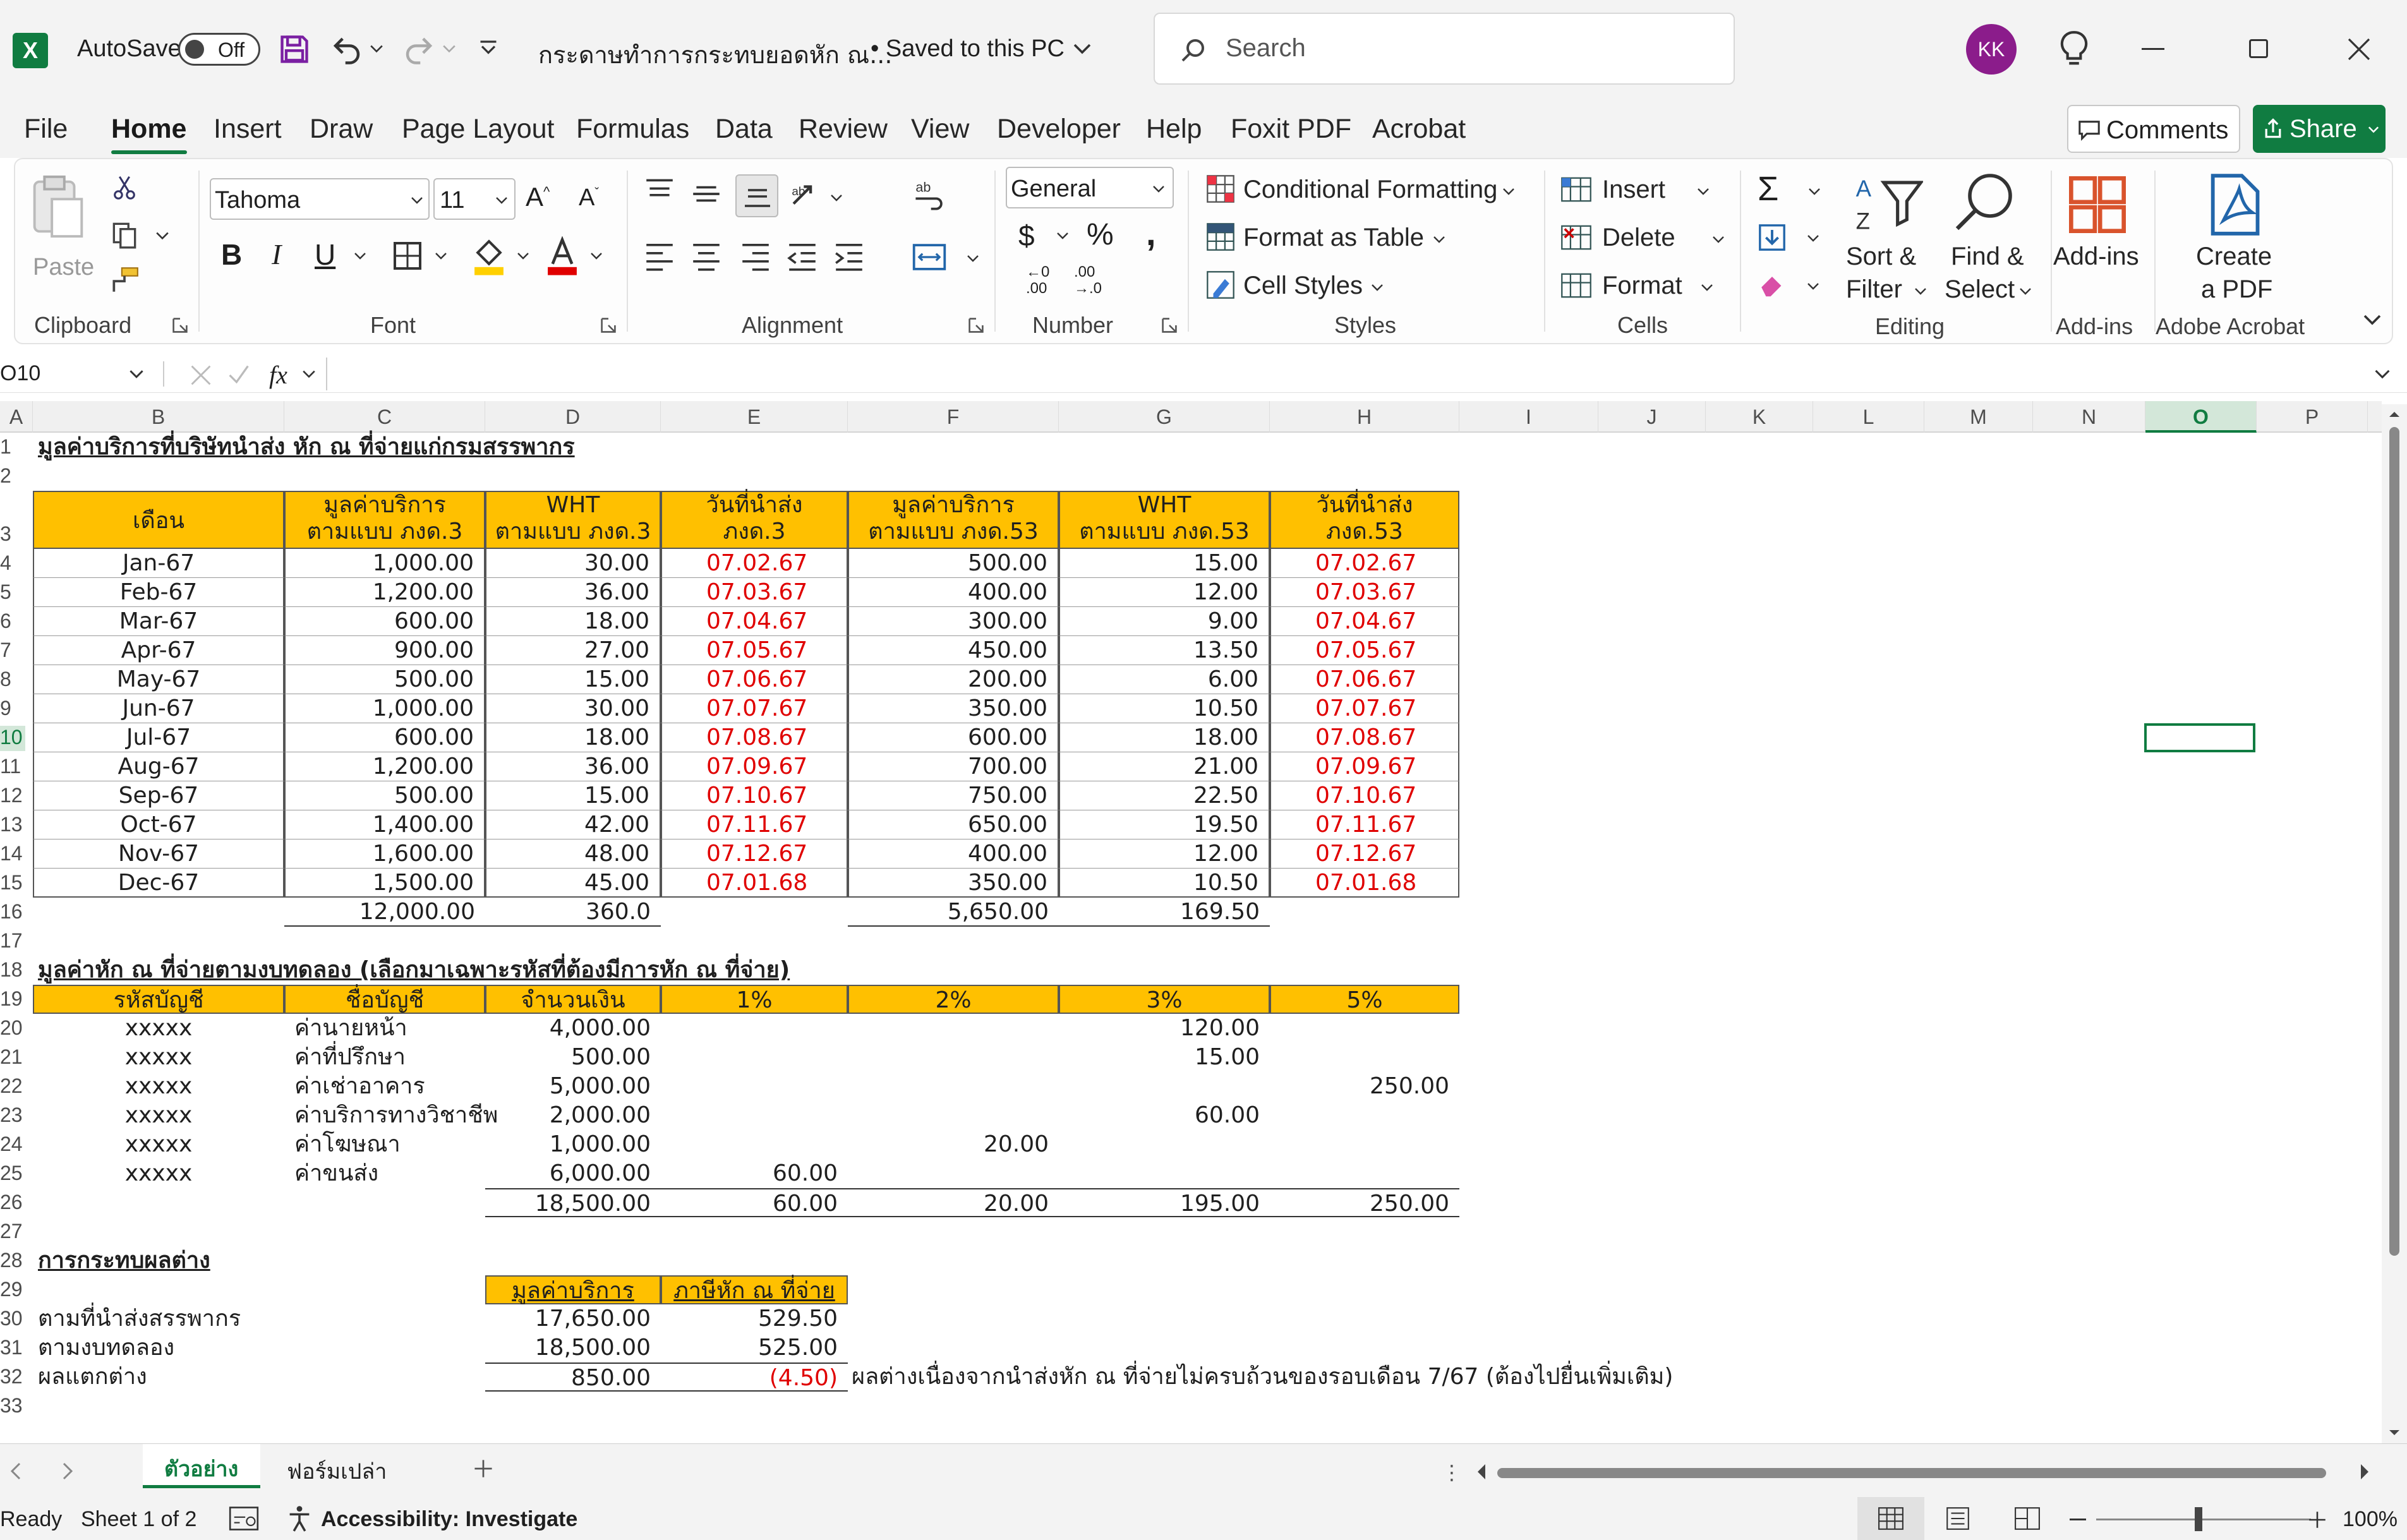 The image size is (2407, 1540). What do you see at coordinates (754, 592) in the screenshot?
I see `date-cell: 07.03.67` at bounding box center [754, 592].